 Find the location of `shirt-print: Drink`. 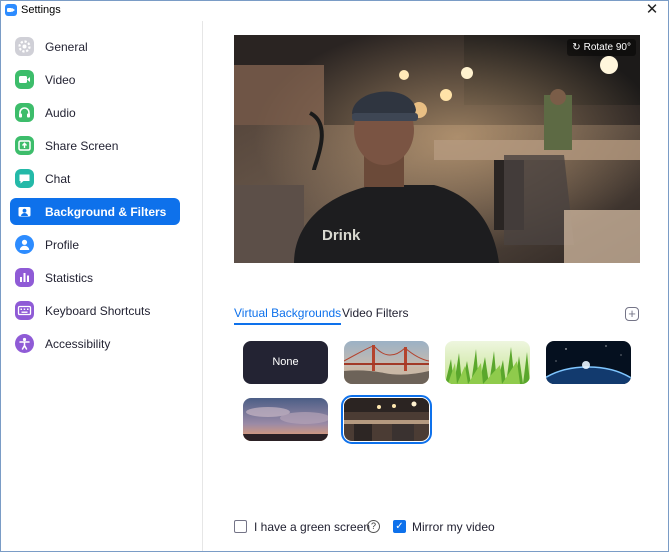

shirt-print: Drink is located at coordinates (341, 235).